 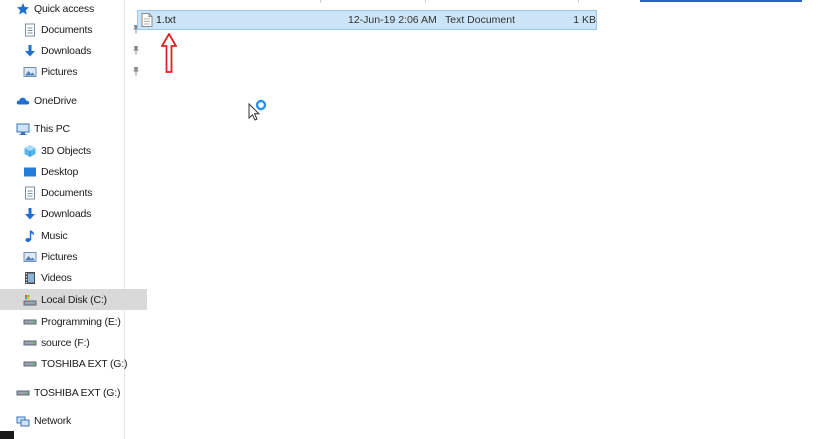 I want to click on file-date-modified: 12-Jun-19 2:06 AM, so click(x=392, y=20).